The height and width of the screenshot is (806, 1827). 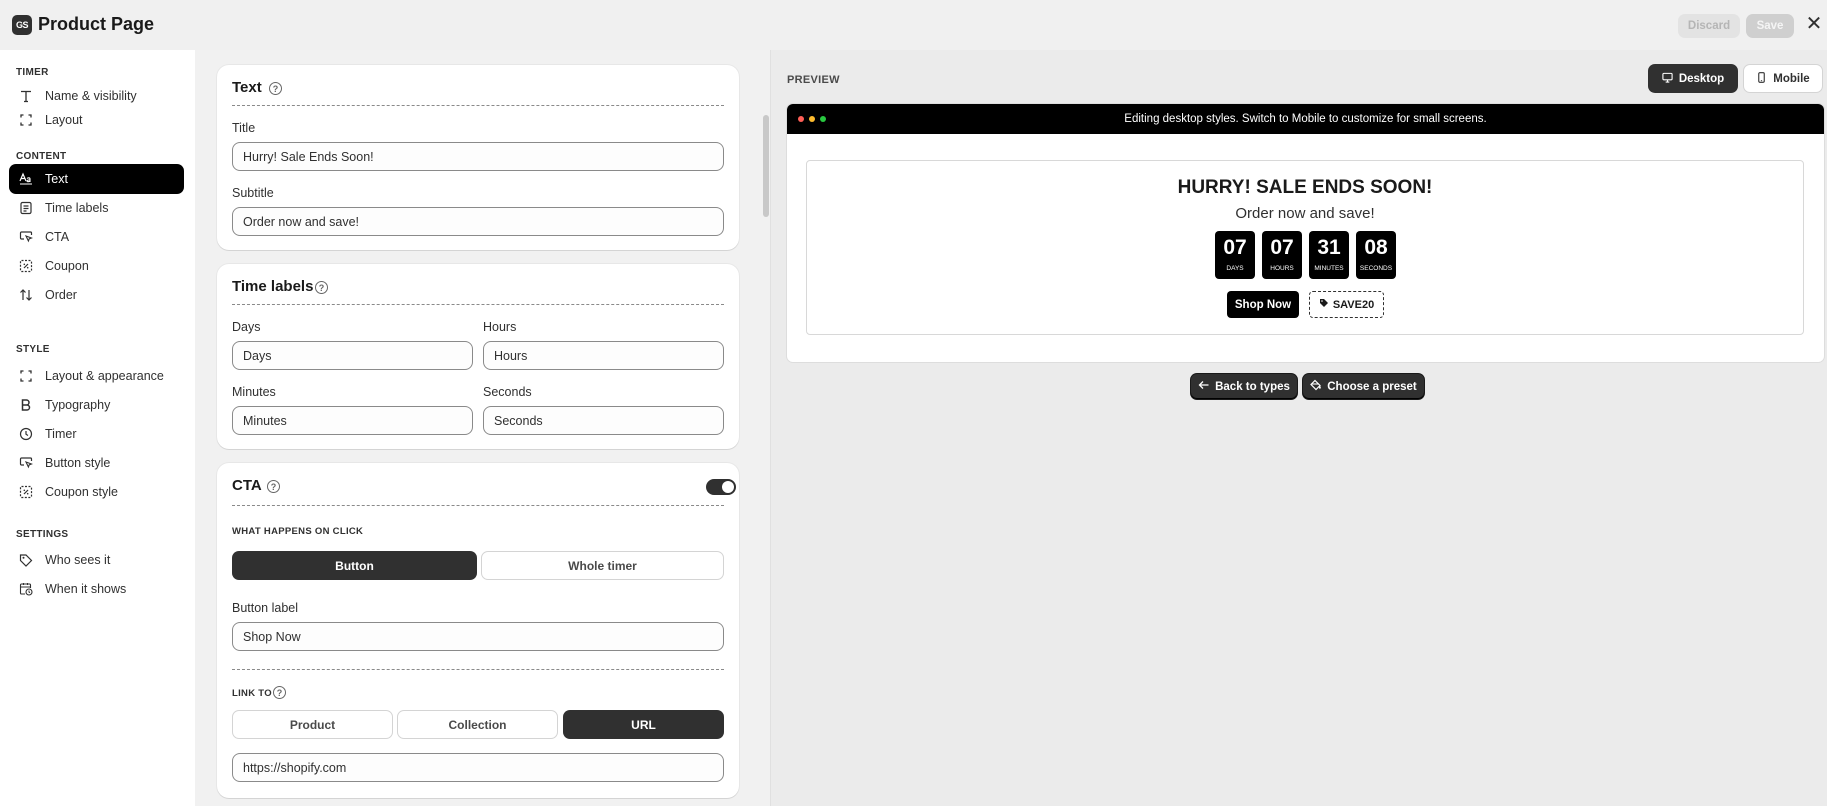 I want to click on coupon-code: SAVE20, so click(x=1353, y=304).